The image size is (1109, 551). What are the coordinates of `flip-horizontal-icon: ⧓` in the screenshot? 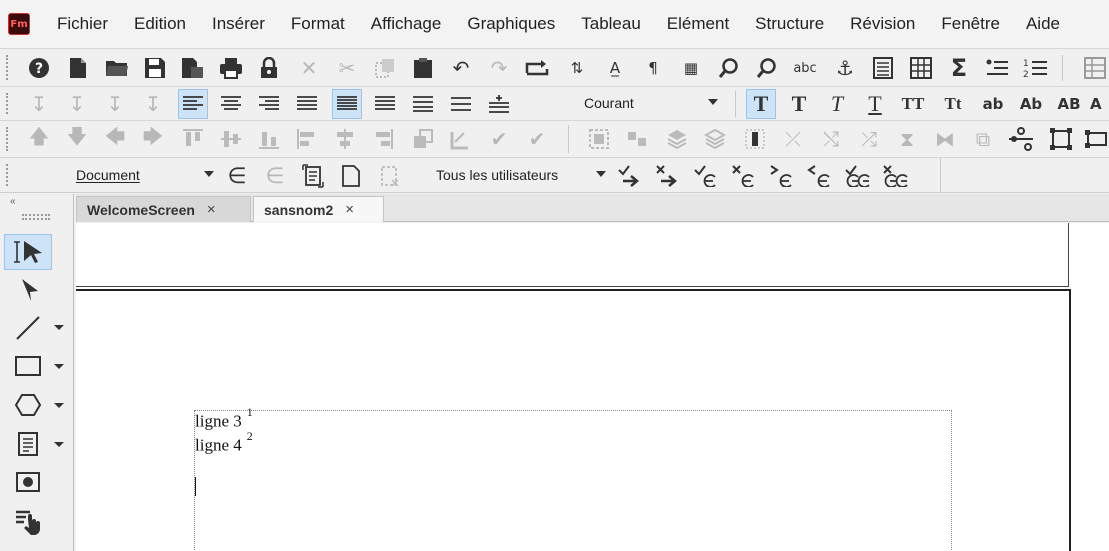 It's located at (945, 139).